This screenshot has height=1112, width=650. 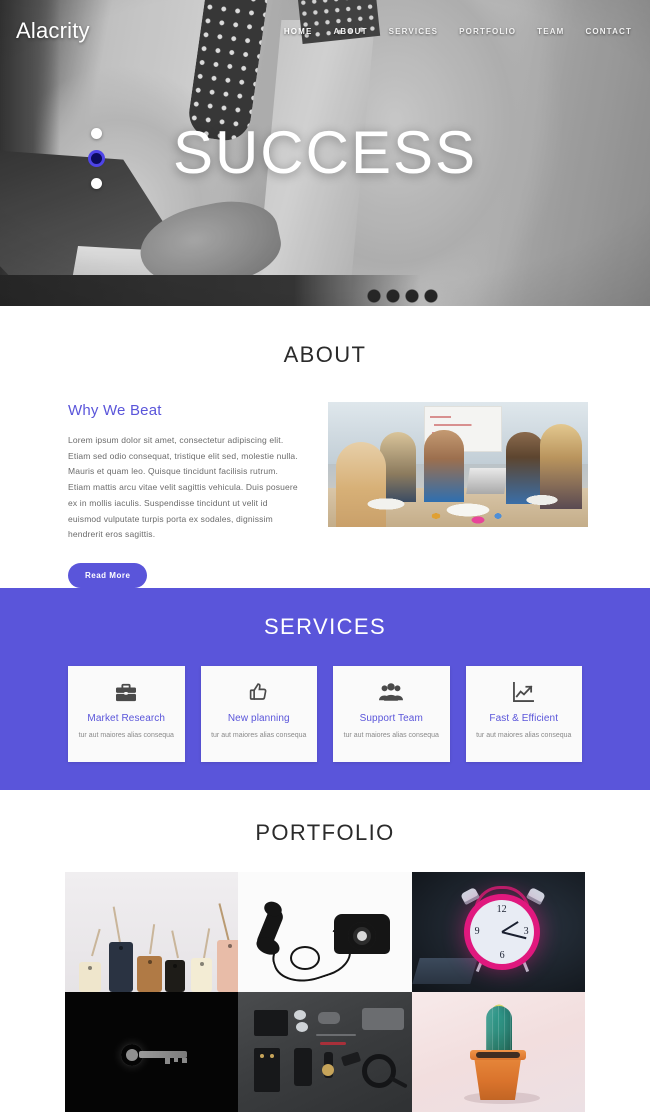 What do you see at coordinates (259, 692) in the screenshot?
I see `thumbs-up-icon` at bounding box center [259, 692].